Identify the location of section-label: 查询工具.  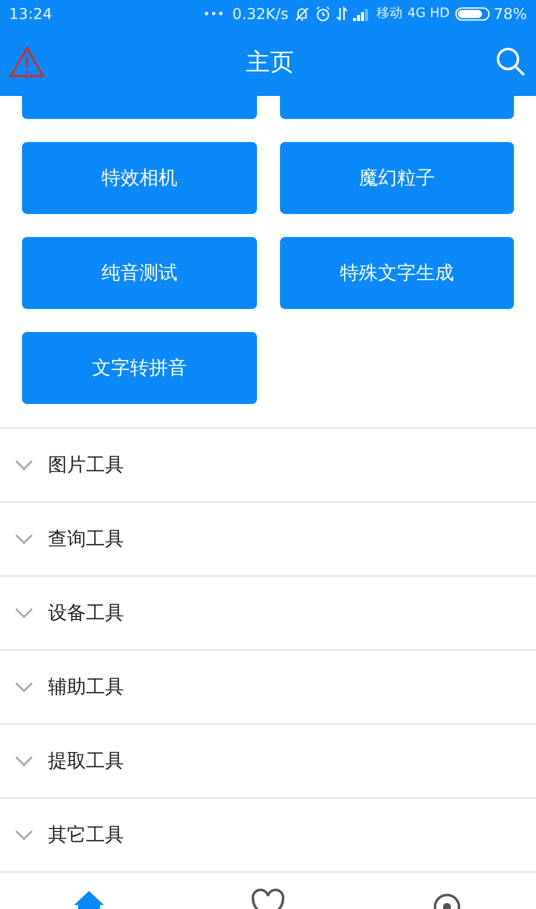
(86, 539).